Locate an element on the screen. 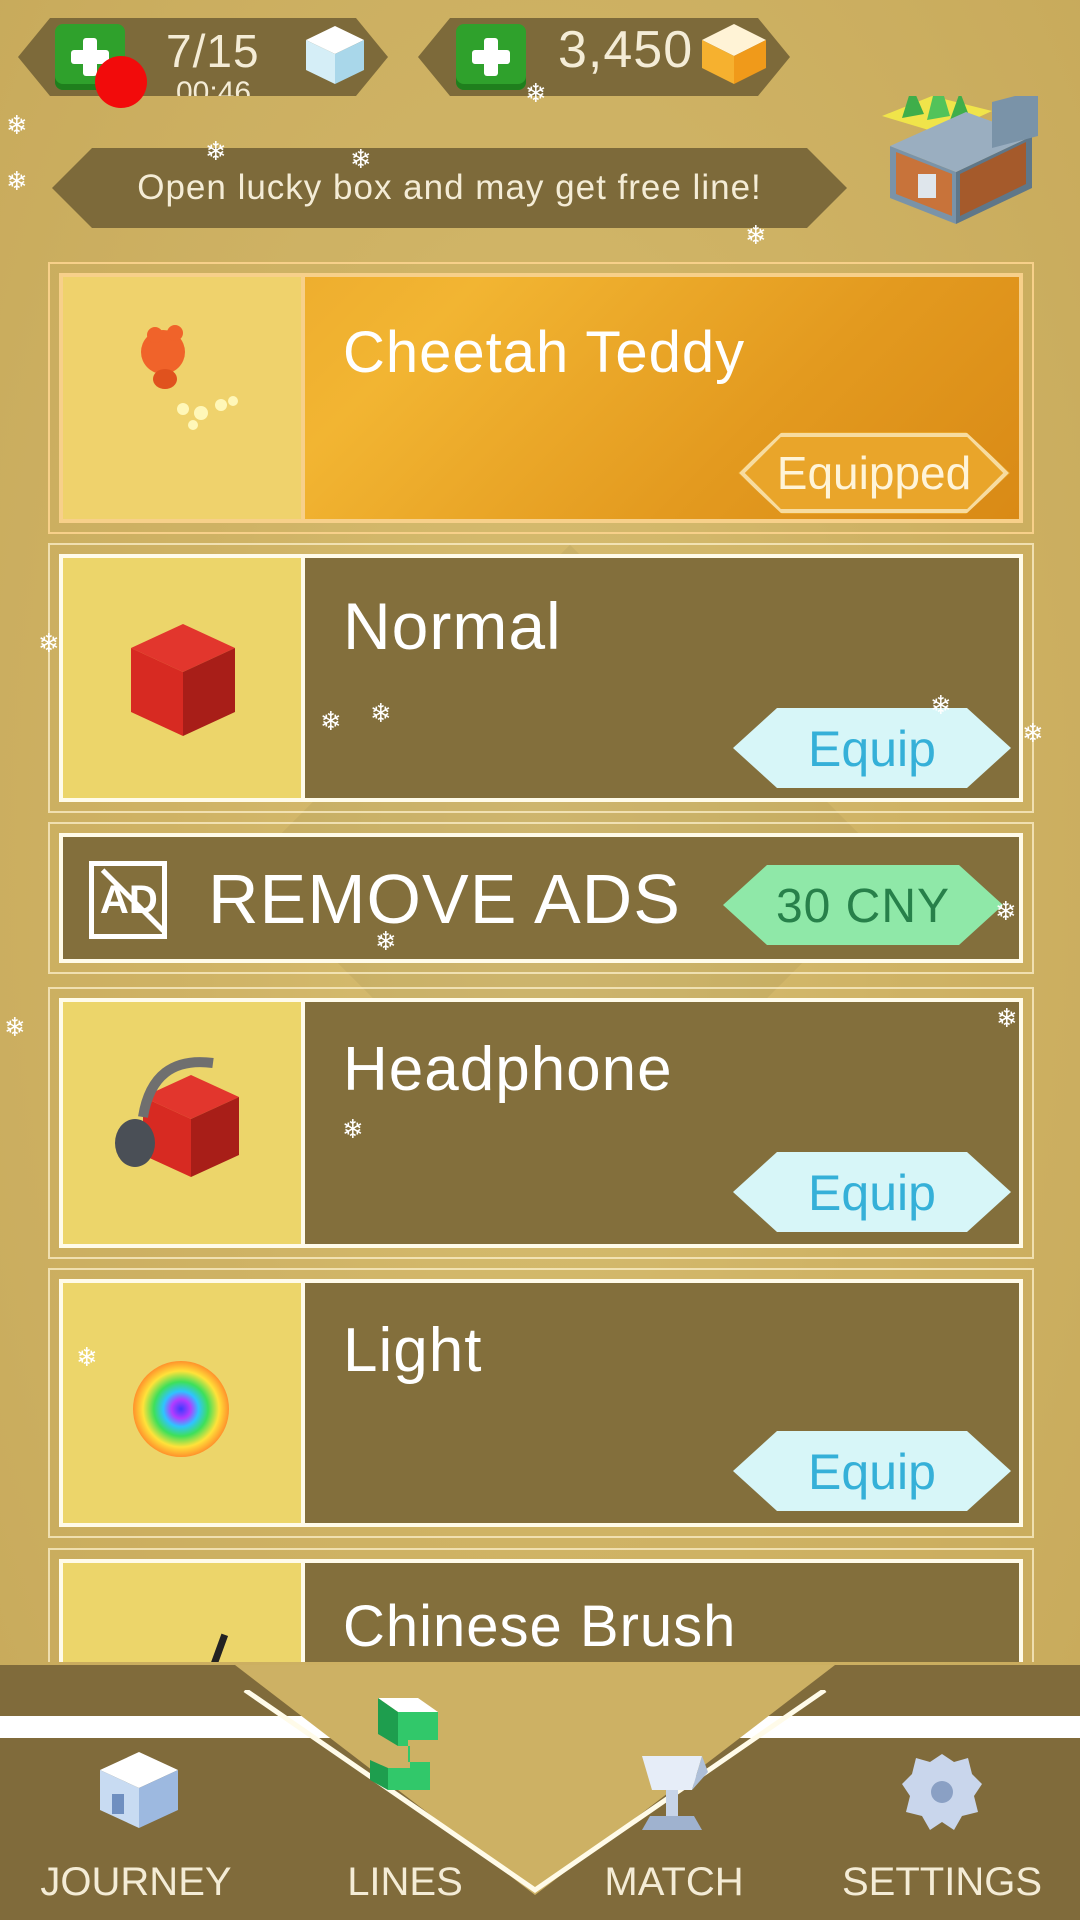  settings-gear-icon is located at coordinates (942, 1792).